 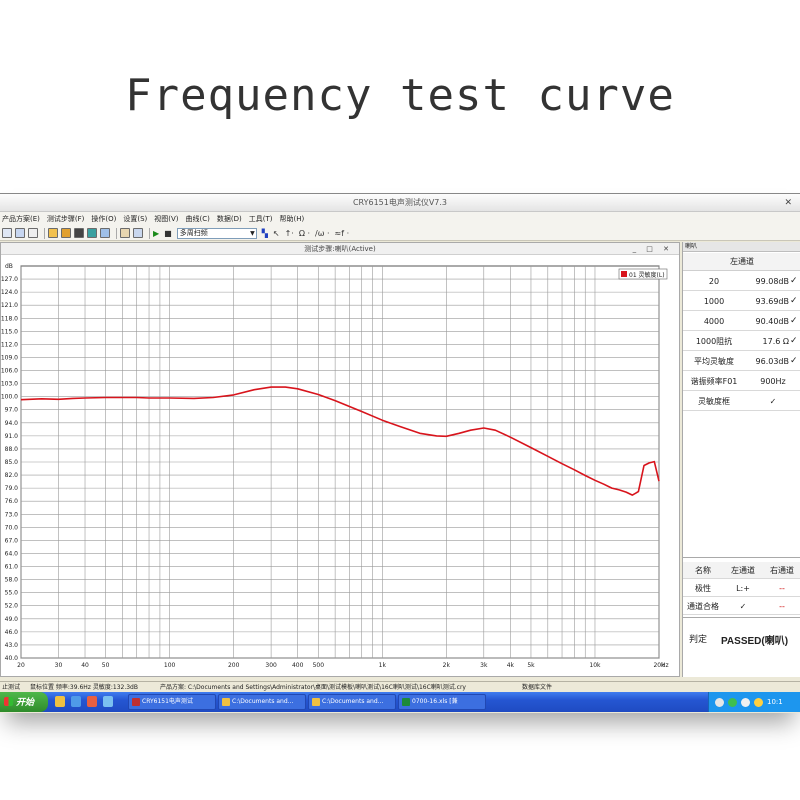 What do you see at coordinates (105, 233) in the screenshot?
I see `window-icon` at bounding box center [105, 233].